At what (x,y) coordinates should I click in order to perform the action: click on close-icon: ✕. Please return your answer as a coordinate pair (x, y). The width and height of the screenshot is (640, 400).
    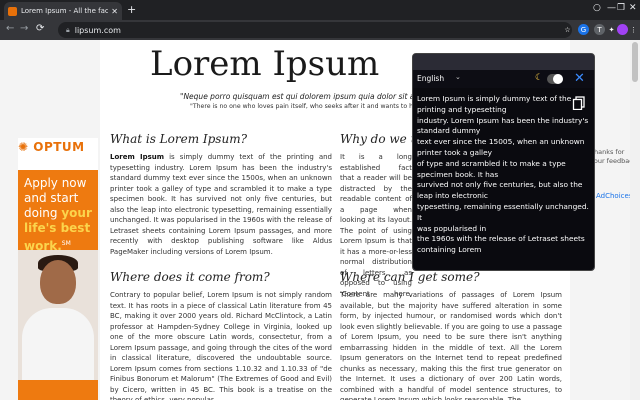
    Looking at the image, I should click on (579, 78).